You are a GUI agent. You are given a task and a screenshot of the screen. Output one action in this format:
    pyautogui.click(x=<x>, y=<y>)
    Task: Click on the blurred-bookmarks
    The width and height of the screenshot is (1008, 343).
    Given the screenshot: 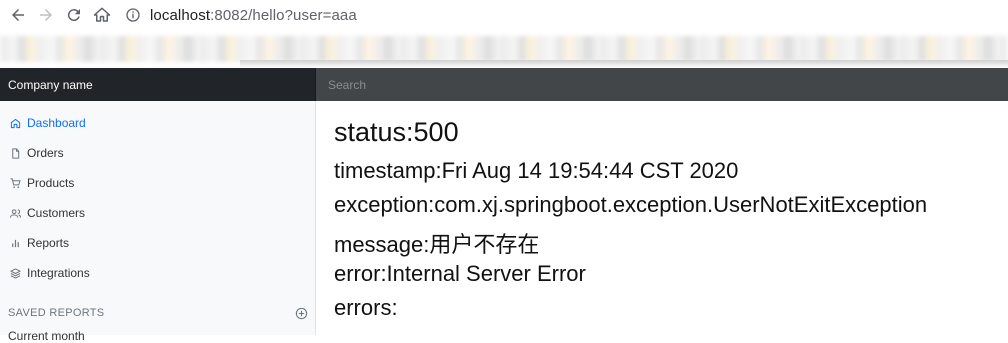 What is the action you would take?
    pyautogui.click(x=504, y=49)
    